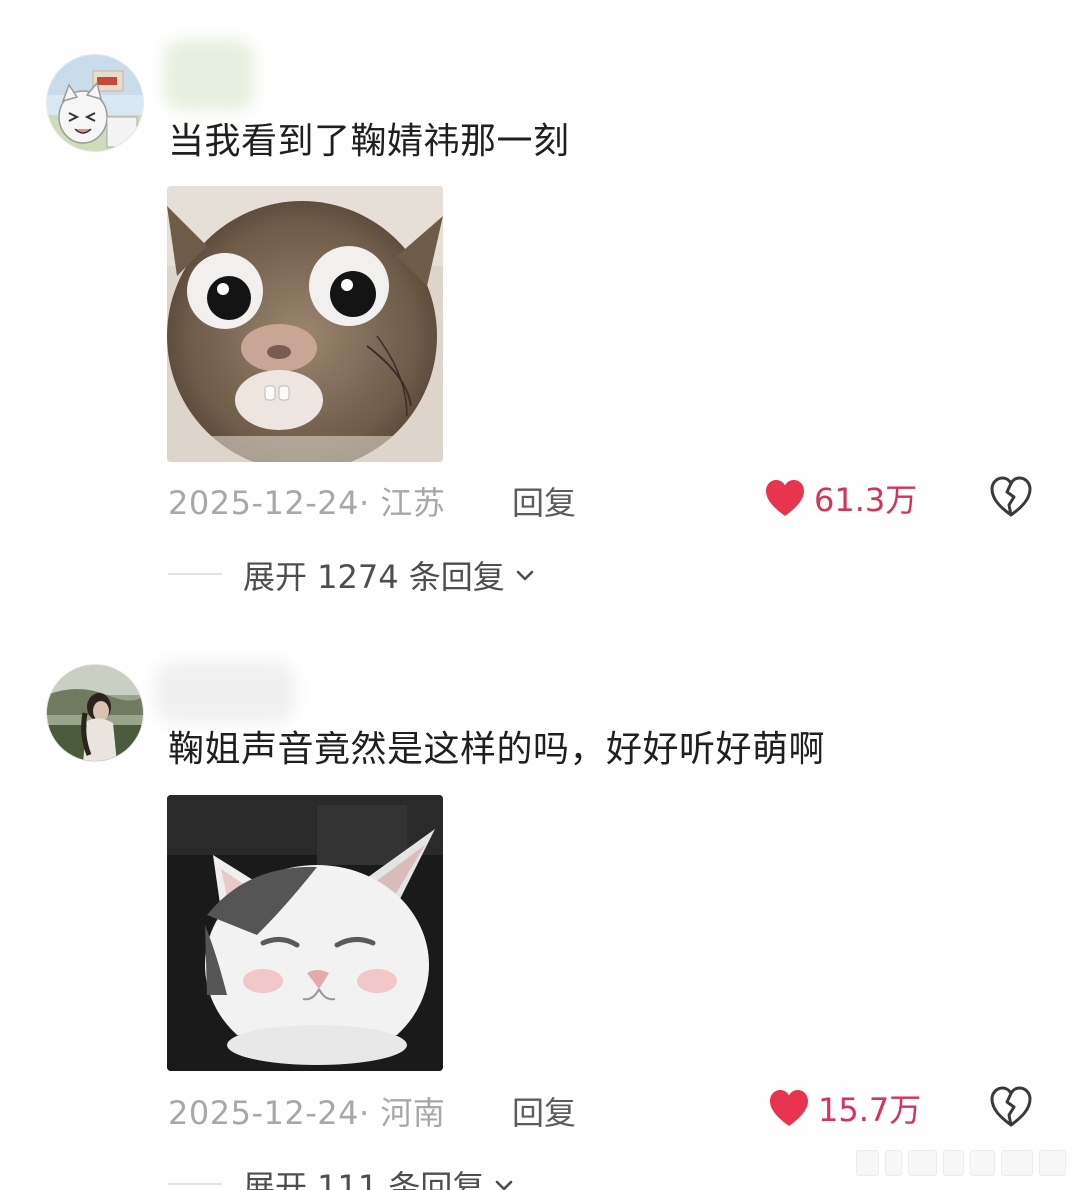 Image resolution: width=1080 pixels, height=1190 pixels. I want to click on like-count: 61.3万, so click(866, 500).